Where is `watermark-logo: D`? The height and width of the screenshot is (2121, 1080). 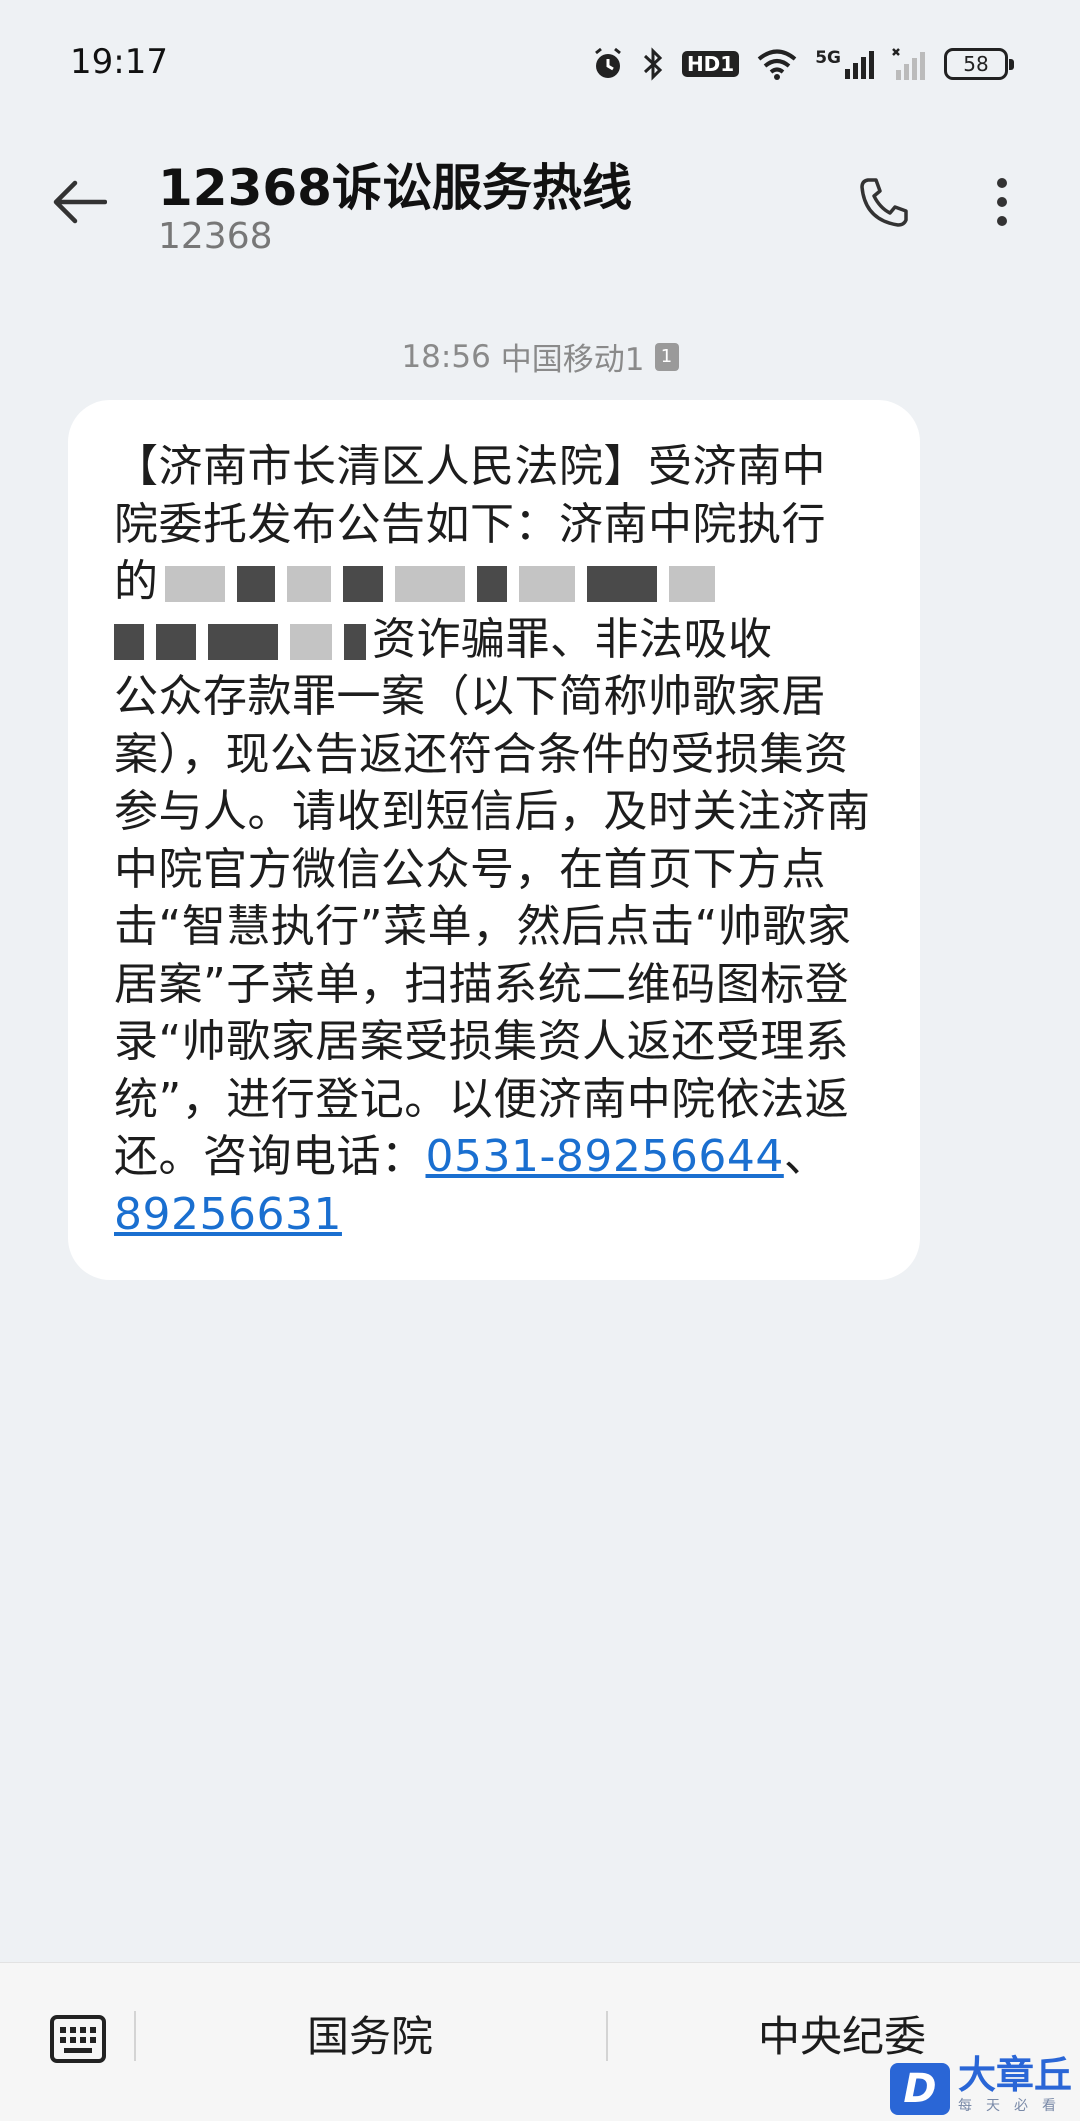 watermark-logo: D is located at coordinates (919, 2089).